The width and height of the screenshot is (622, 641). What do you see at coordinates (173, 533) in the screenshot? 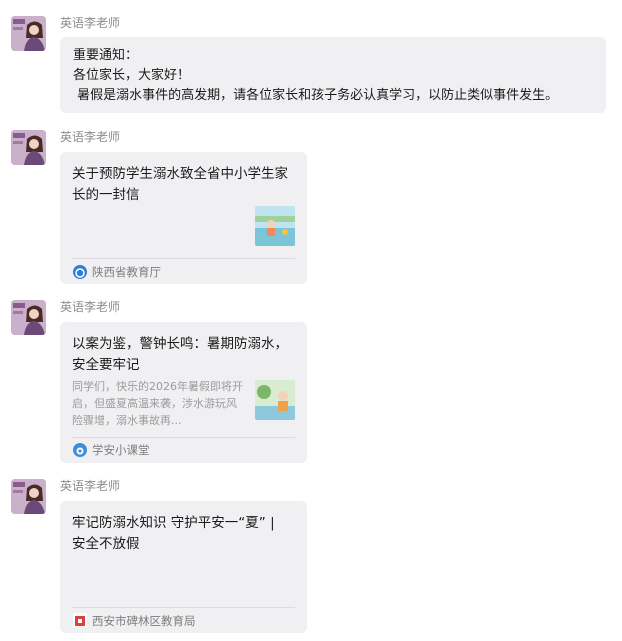
I see `card-title: 牢记防溺水知识 守护平安一“夏” | 安全不放假` at bounding box center [173, 533].